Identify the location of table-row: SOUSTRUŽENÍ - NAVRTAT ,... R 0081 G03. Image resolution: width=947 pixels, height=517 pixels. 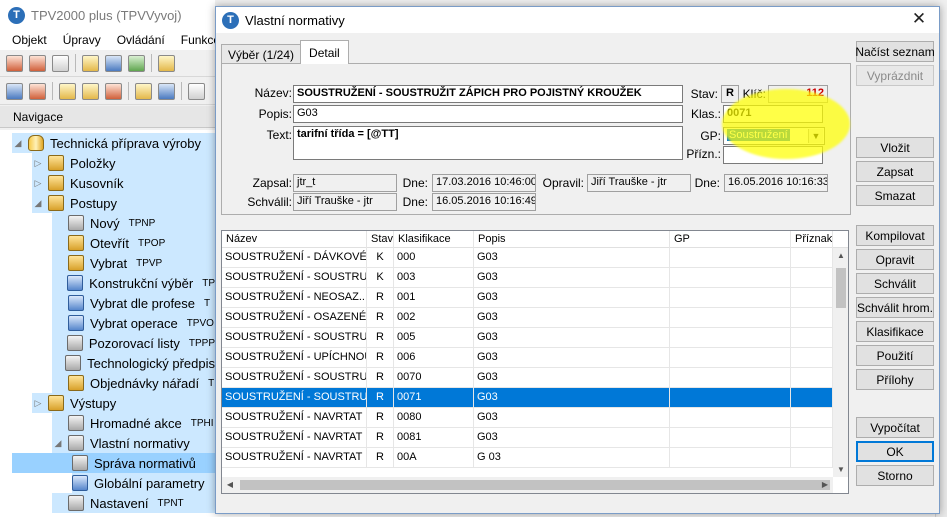
(527, 438).